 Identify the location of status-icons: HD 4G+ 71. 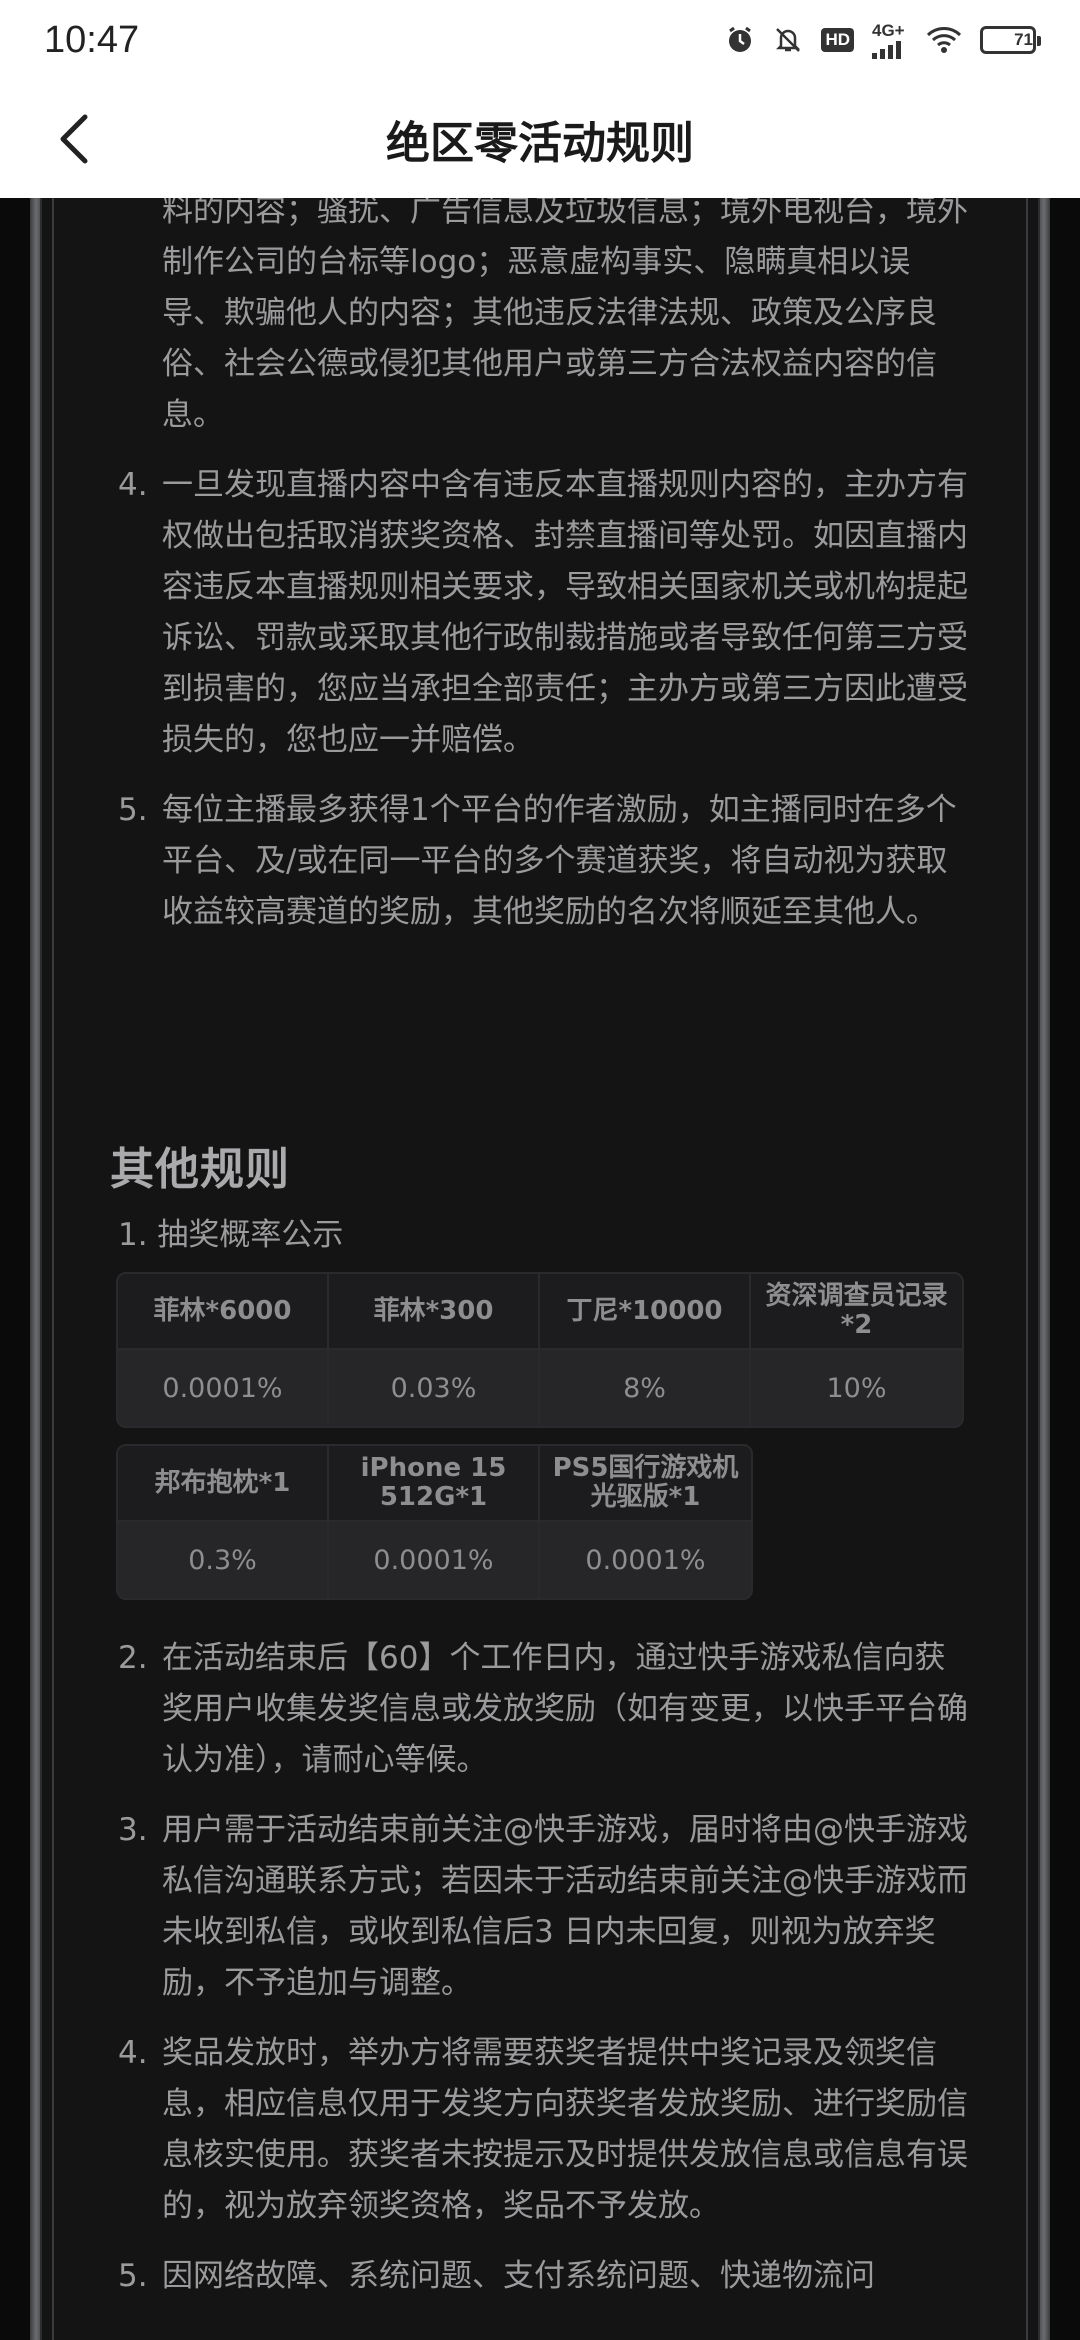
(883, 40).